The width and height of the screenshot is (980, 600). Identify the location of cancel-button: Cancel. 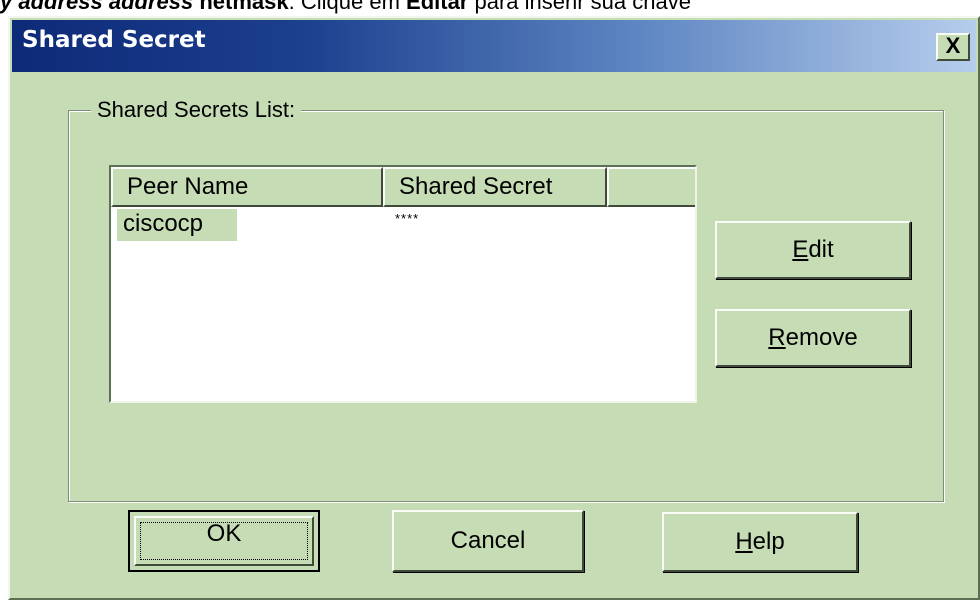
(488, 541).